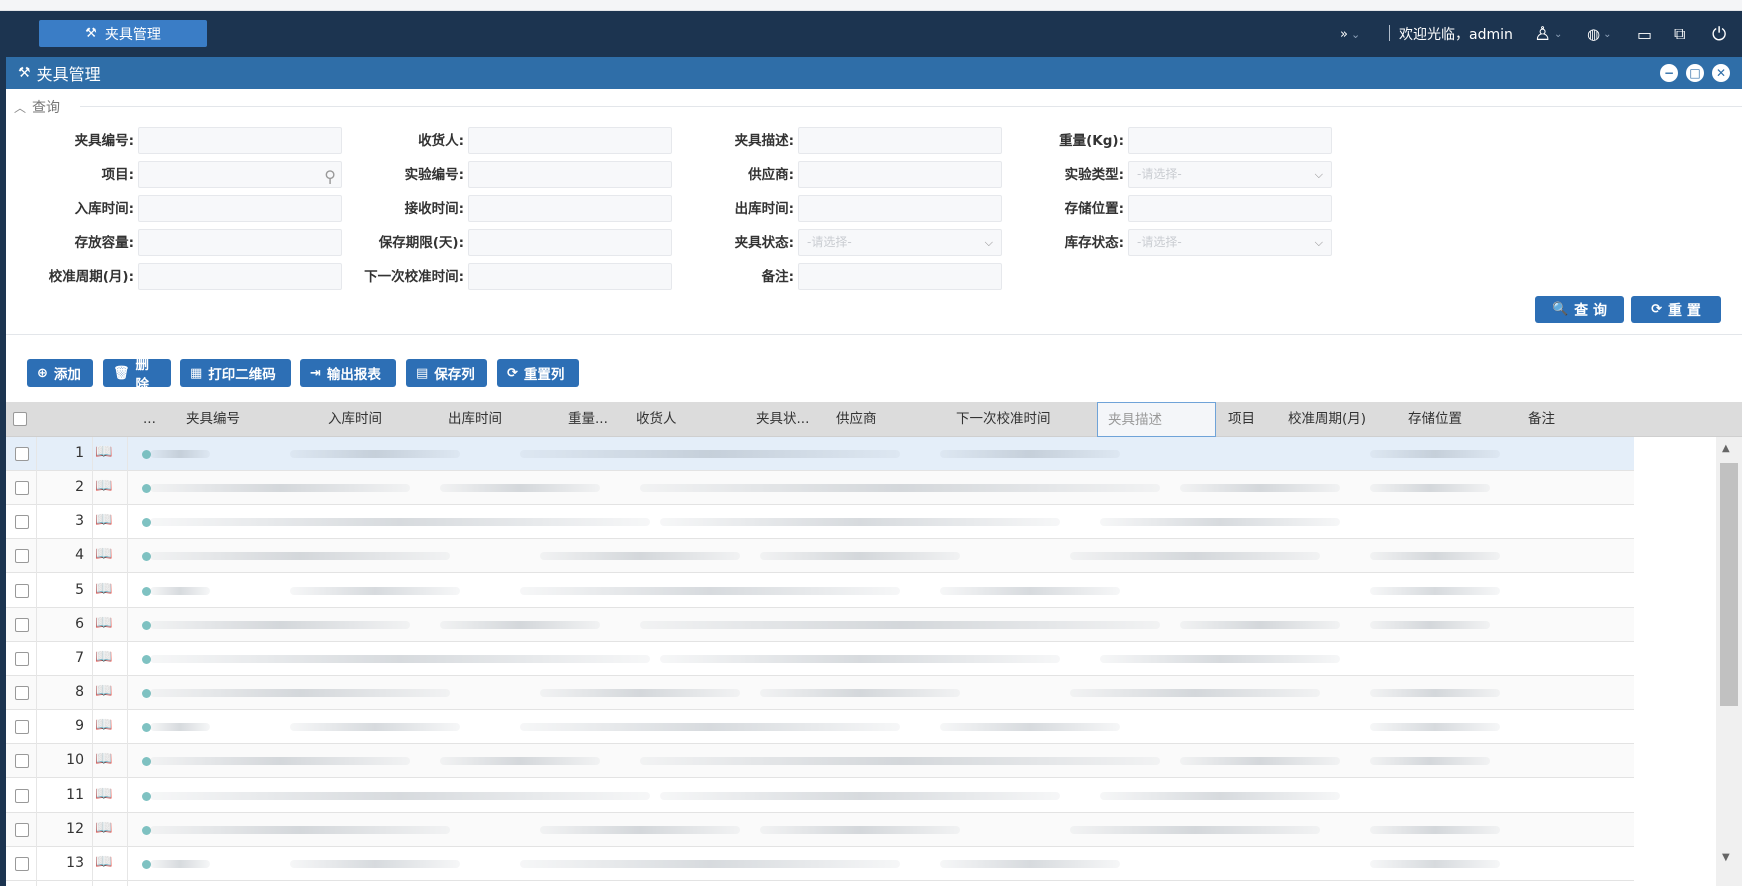 The image size is (1742, 886). Describe the element at coordinates (137, 375) in the screenshot. I see `delete-button: 🗑 删除` at that location.